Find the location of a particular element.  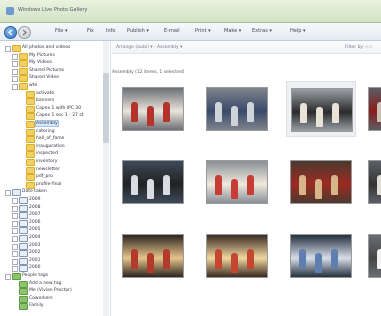

toolbar-file: File ▾ is located at coordinates (61, 31).